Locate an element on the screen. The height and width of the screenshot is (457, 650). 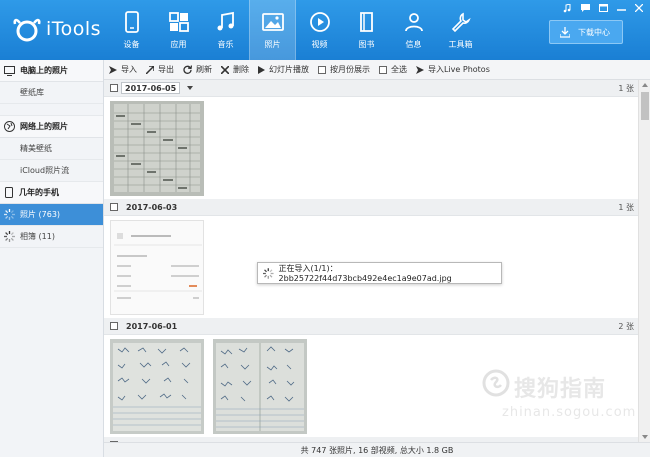
skin-button is located at coordinates (603, 8).